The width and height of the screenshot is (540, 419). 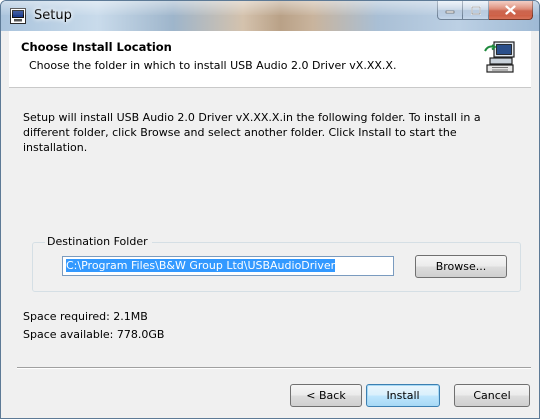 What do you see at coordinates (85, 316) in the screenshot?
I see `space-required: Space required: 2.1MB` at bounding box center [85, 316].